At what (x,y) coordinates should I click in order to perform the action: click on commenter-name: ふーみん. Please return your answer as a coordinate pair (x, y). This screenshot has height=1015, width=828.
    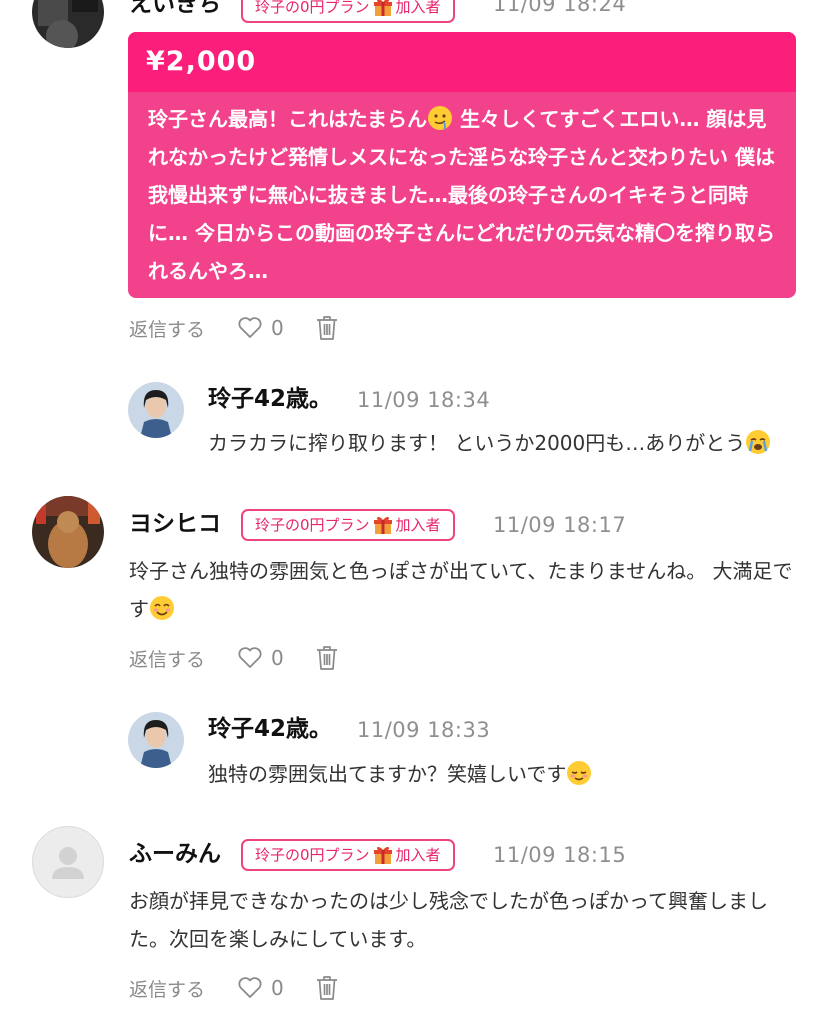
    Looking at the image, I should click on (175, 854).